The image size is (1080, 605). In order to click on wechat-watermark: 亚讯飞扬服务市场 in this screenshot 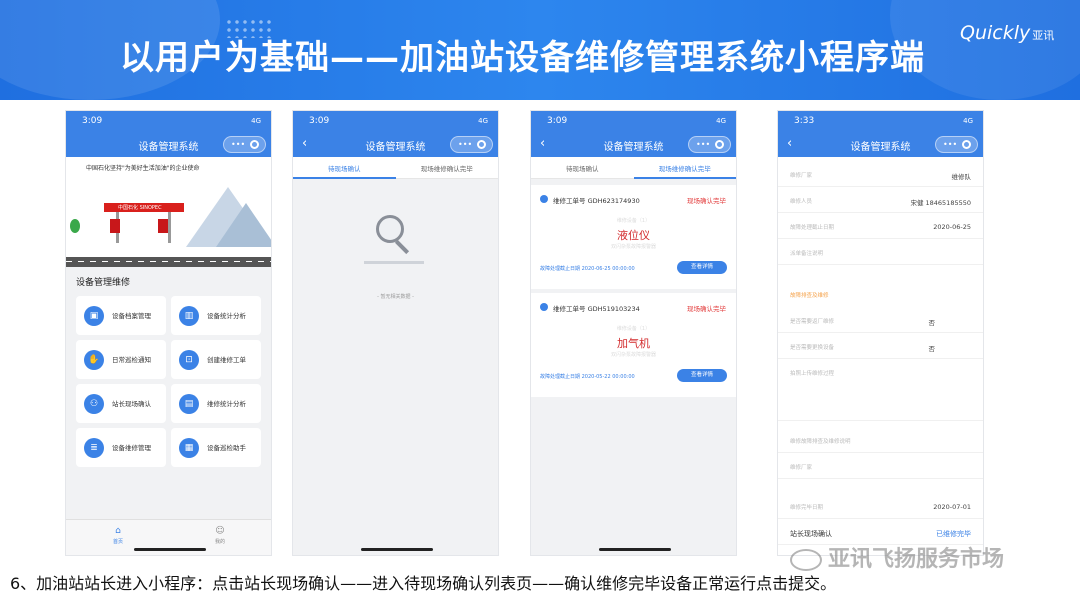, I will do `click(897, 557)`.